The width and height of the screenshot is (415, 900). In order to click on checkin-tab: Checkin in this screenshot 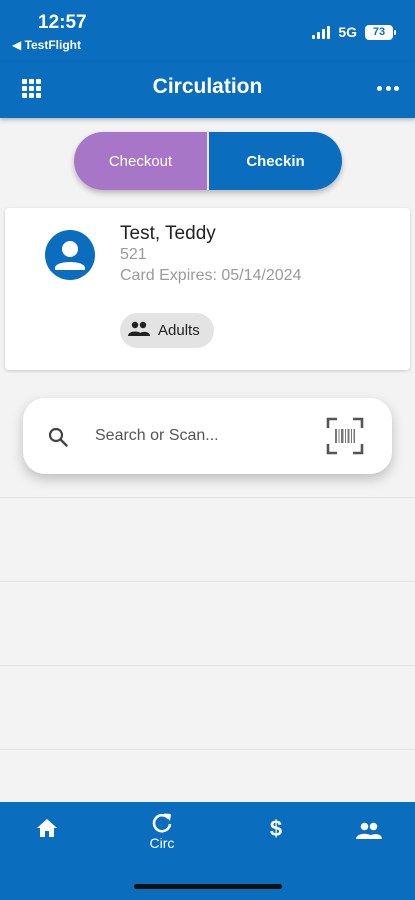, I will do `click(275, 161)`.